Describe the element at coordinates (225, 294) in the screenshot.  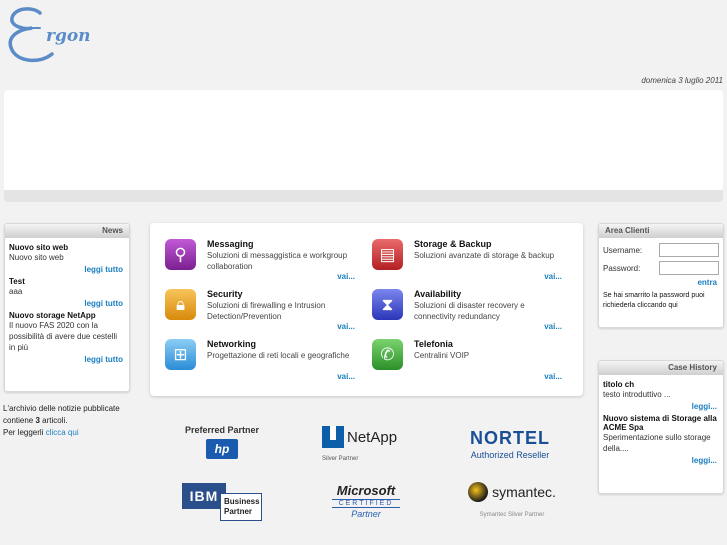
I see `service-title: Security` at that location.